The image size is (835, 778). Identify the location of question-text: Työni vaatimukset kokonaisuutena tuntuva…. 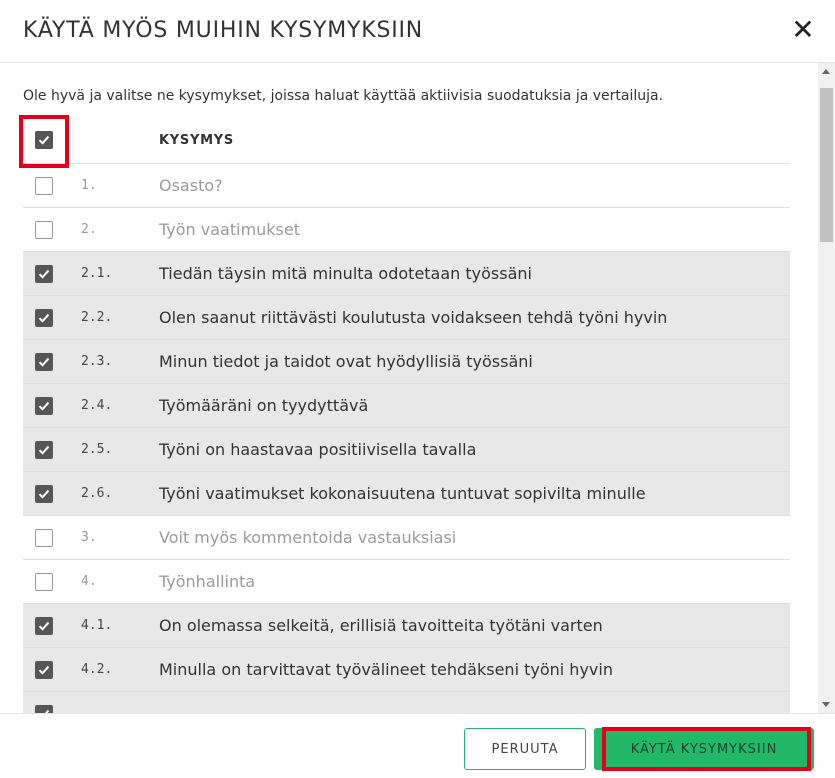
(402, 493).